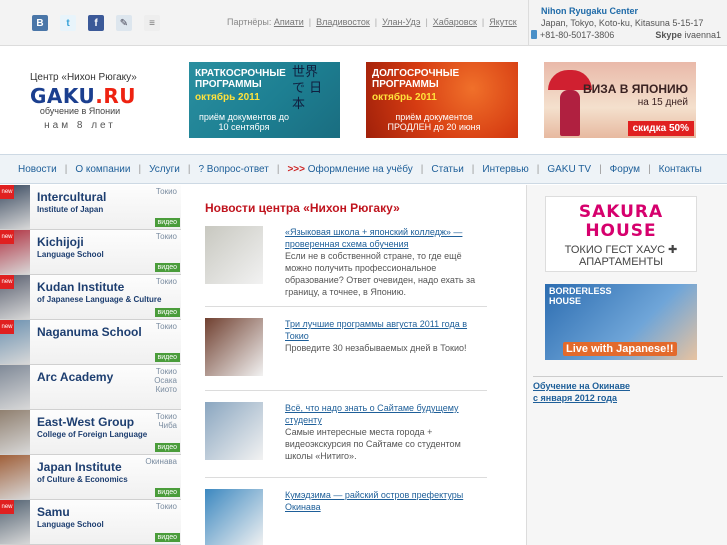  What do you see at coordinates (621, 221) in the screenshot?
I see `sakura-title: SAKURA HOUSE` at bounding box center [621, 221].